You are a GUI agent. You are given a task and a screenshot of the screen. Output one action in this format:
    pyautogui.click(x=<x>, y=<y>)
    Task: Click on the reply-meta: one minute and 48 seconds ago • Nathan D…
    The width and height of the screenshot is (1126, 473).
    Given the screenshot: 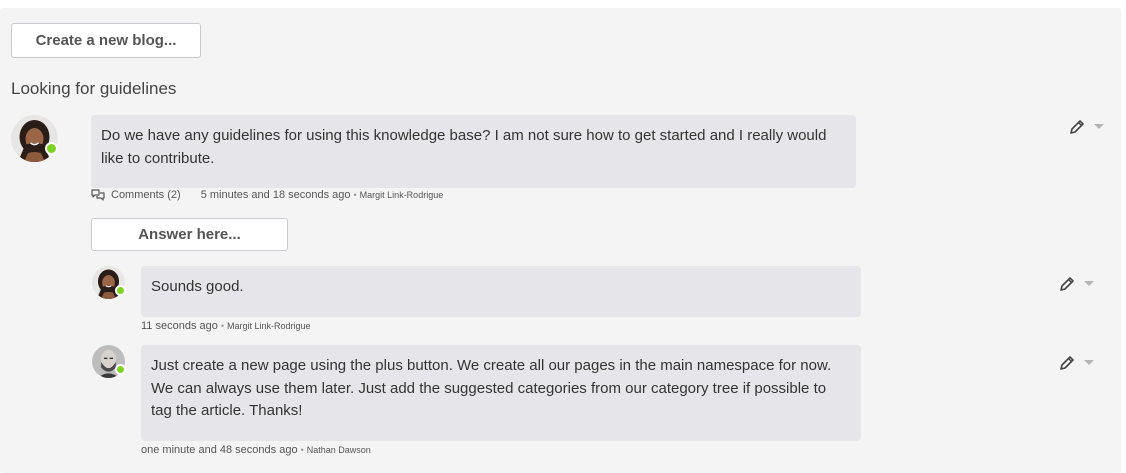 What is the action you would take?
    pyautogui.click(x=256, y=450)
    